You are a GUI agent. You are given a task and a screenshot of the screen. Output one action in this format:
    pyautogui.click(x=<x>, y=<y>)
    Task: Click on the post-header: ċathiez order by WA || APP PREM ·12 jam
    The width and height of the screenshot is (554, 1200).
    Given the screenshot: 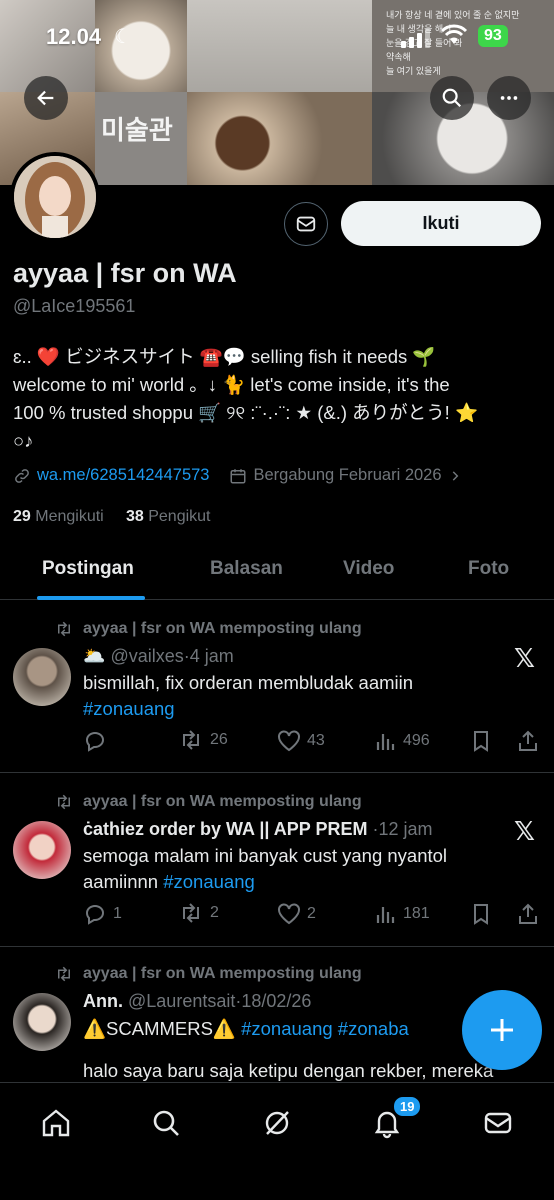 What is the action you would take?
    pyautogui.click(x=258, y=829)
    